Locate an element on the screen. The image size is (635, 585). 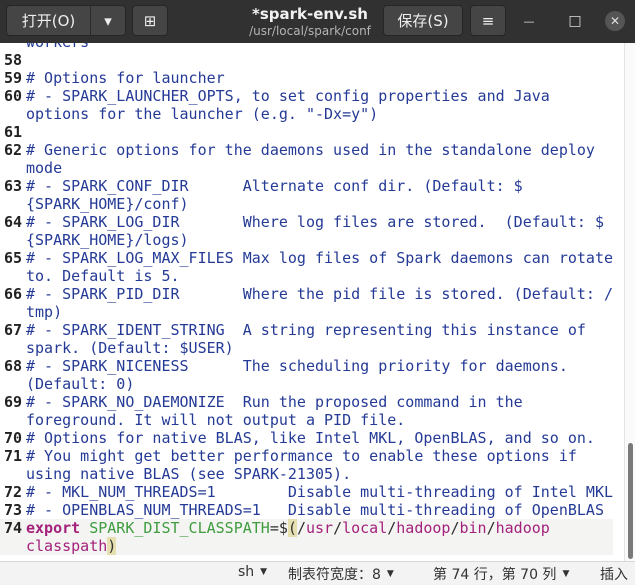
open-label: 打开(O) is located at coordinates (49, 20).